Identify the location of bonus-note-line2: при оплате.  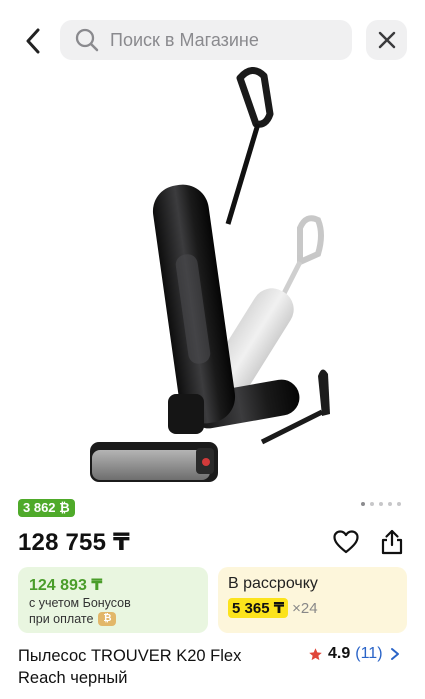
(61, 619).